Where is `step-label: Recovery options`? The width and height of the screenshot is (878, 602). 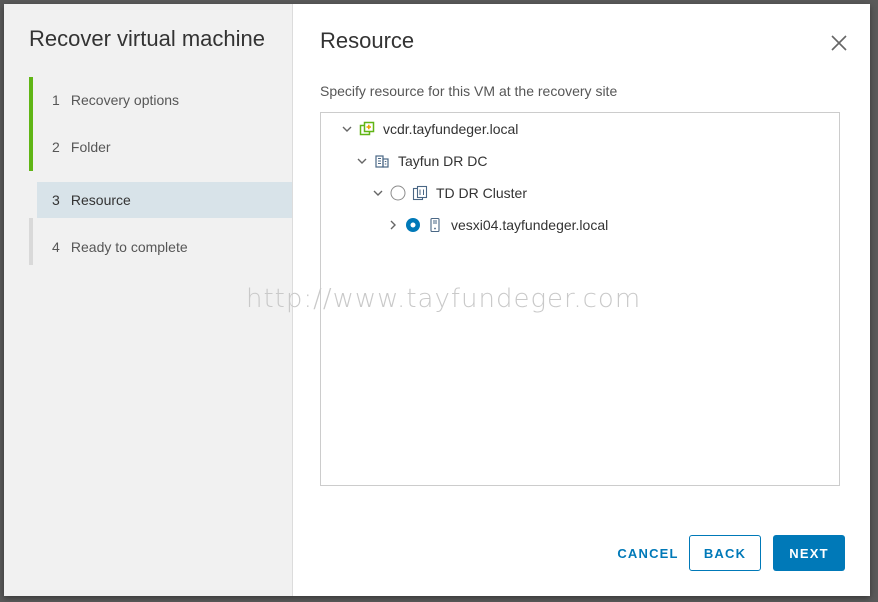 step-label: Recovery options is located at coordinates (125, 100).